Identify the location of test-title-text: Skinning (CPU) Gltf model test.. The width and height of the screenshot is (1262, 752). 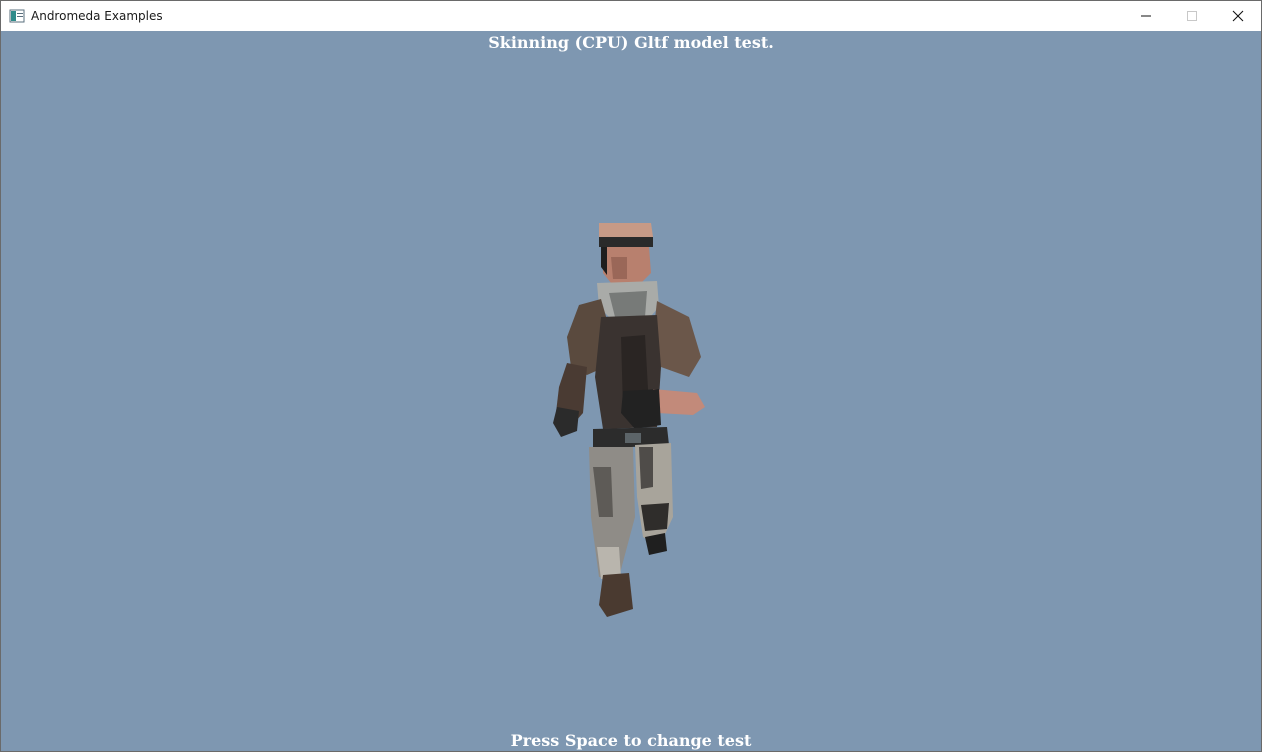
(631, 42).